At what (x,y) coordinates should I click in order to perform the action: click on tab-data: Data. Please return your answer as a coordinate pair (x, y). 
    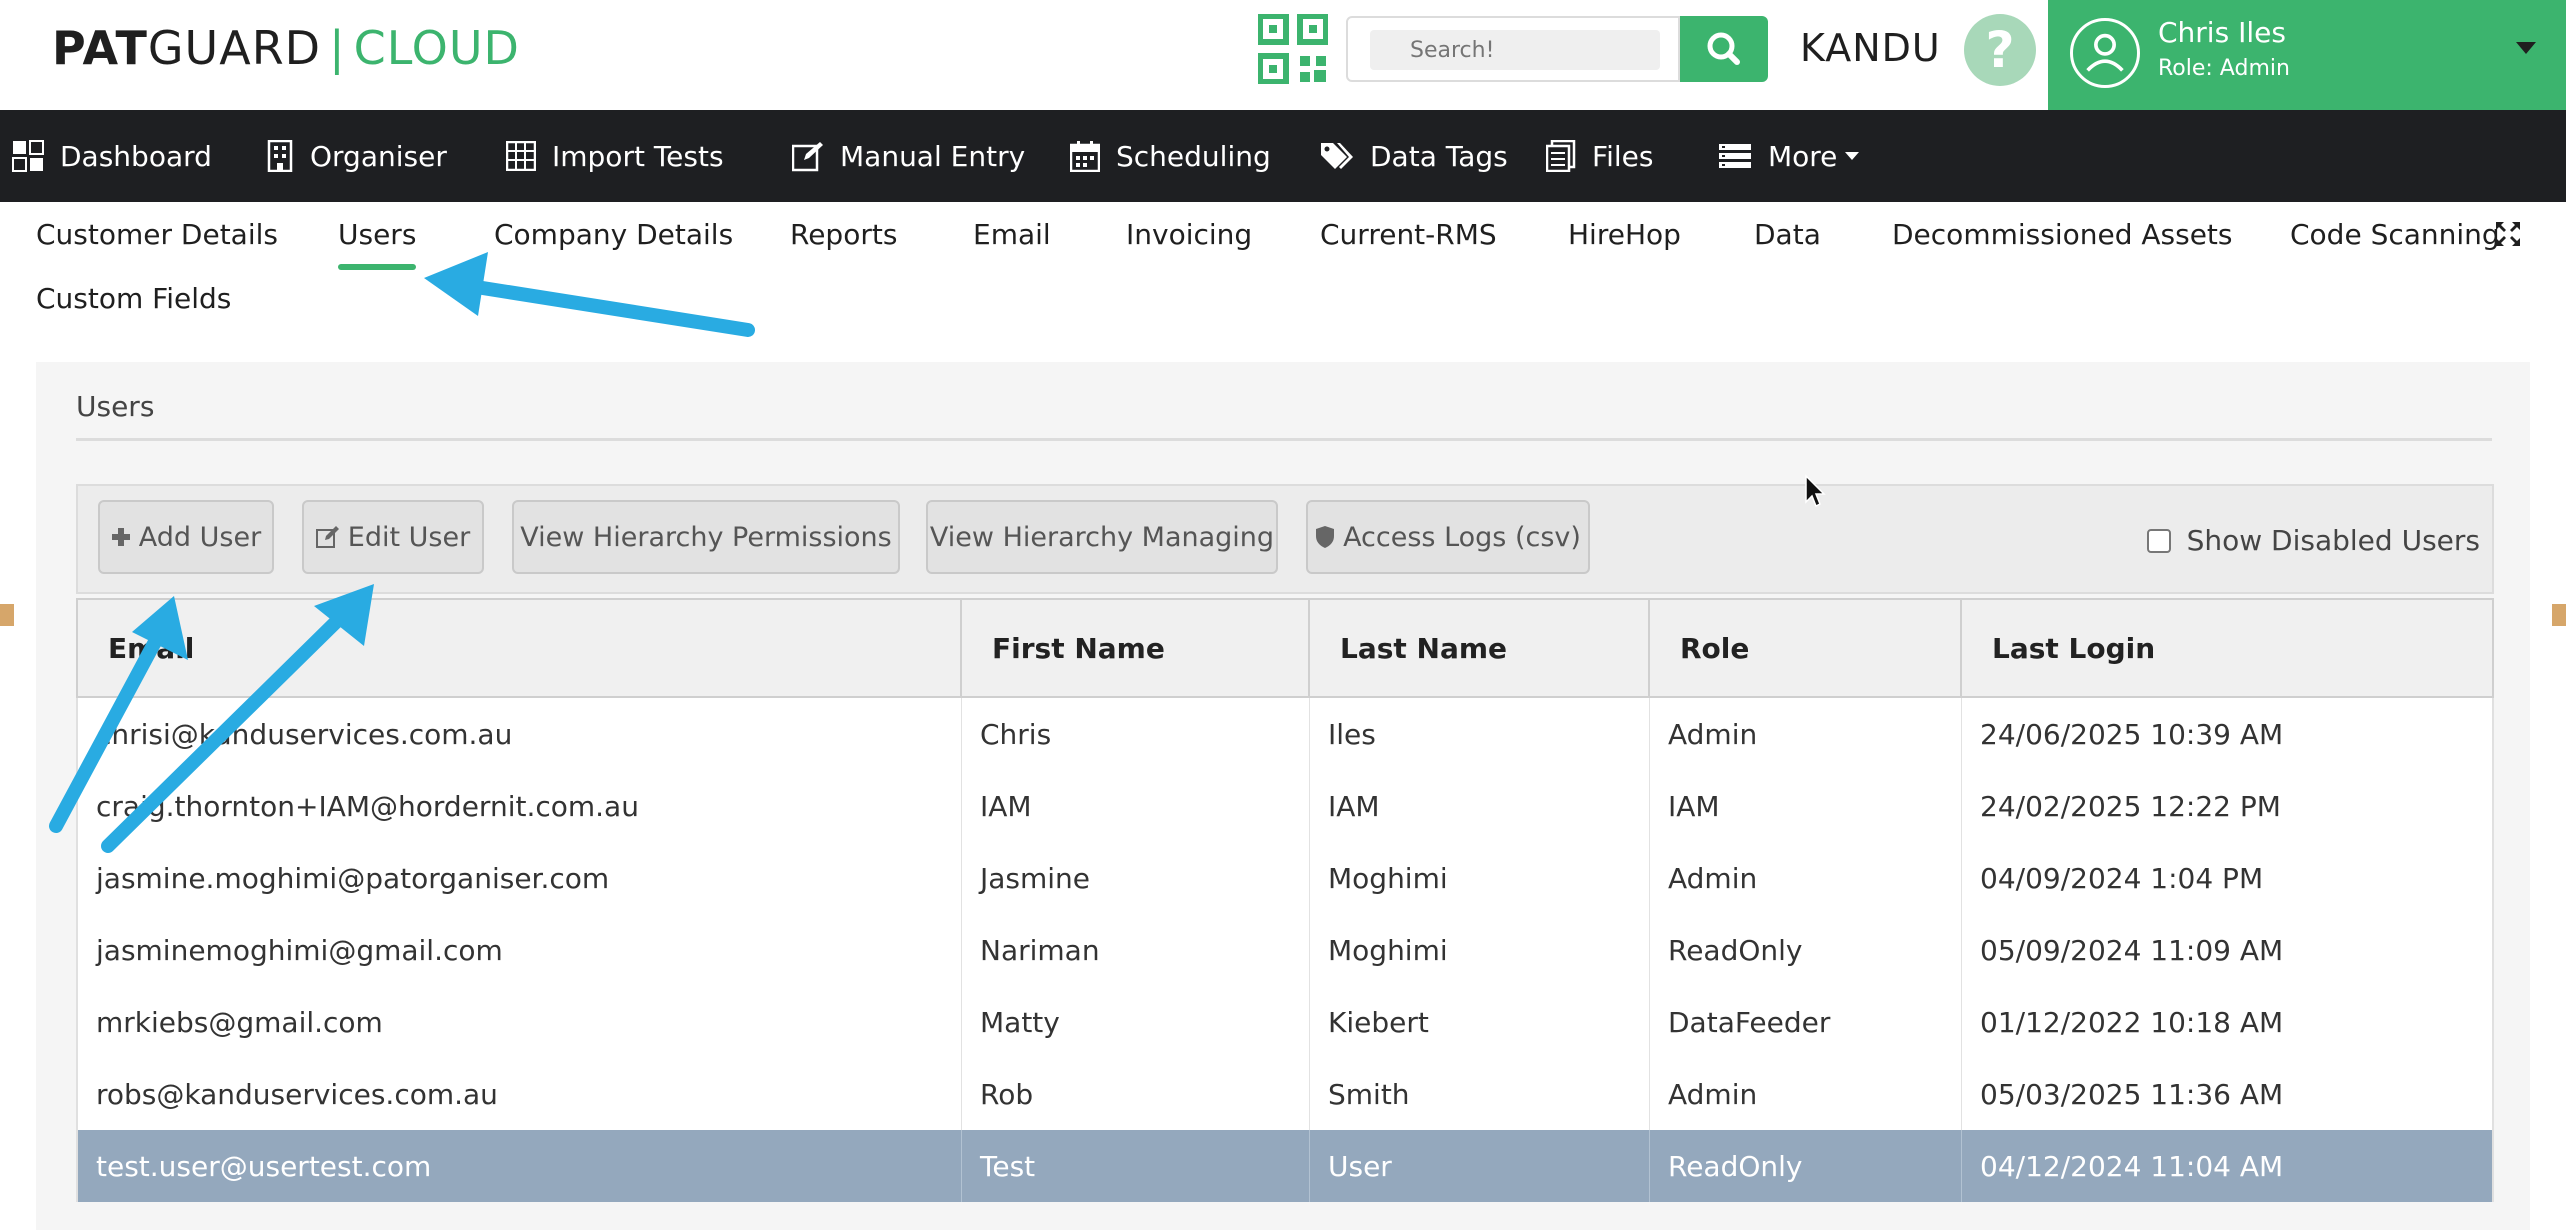
    Looking at the image, I should click on (1787, 234).